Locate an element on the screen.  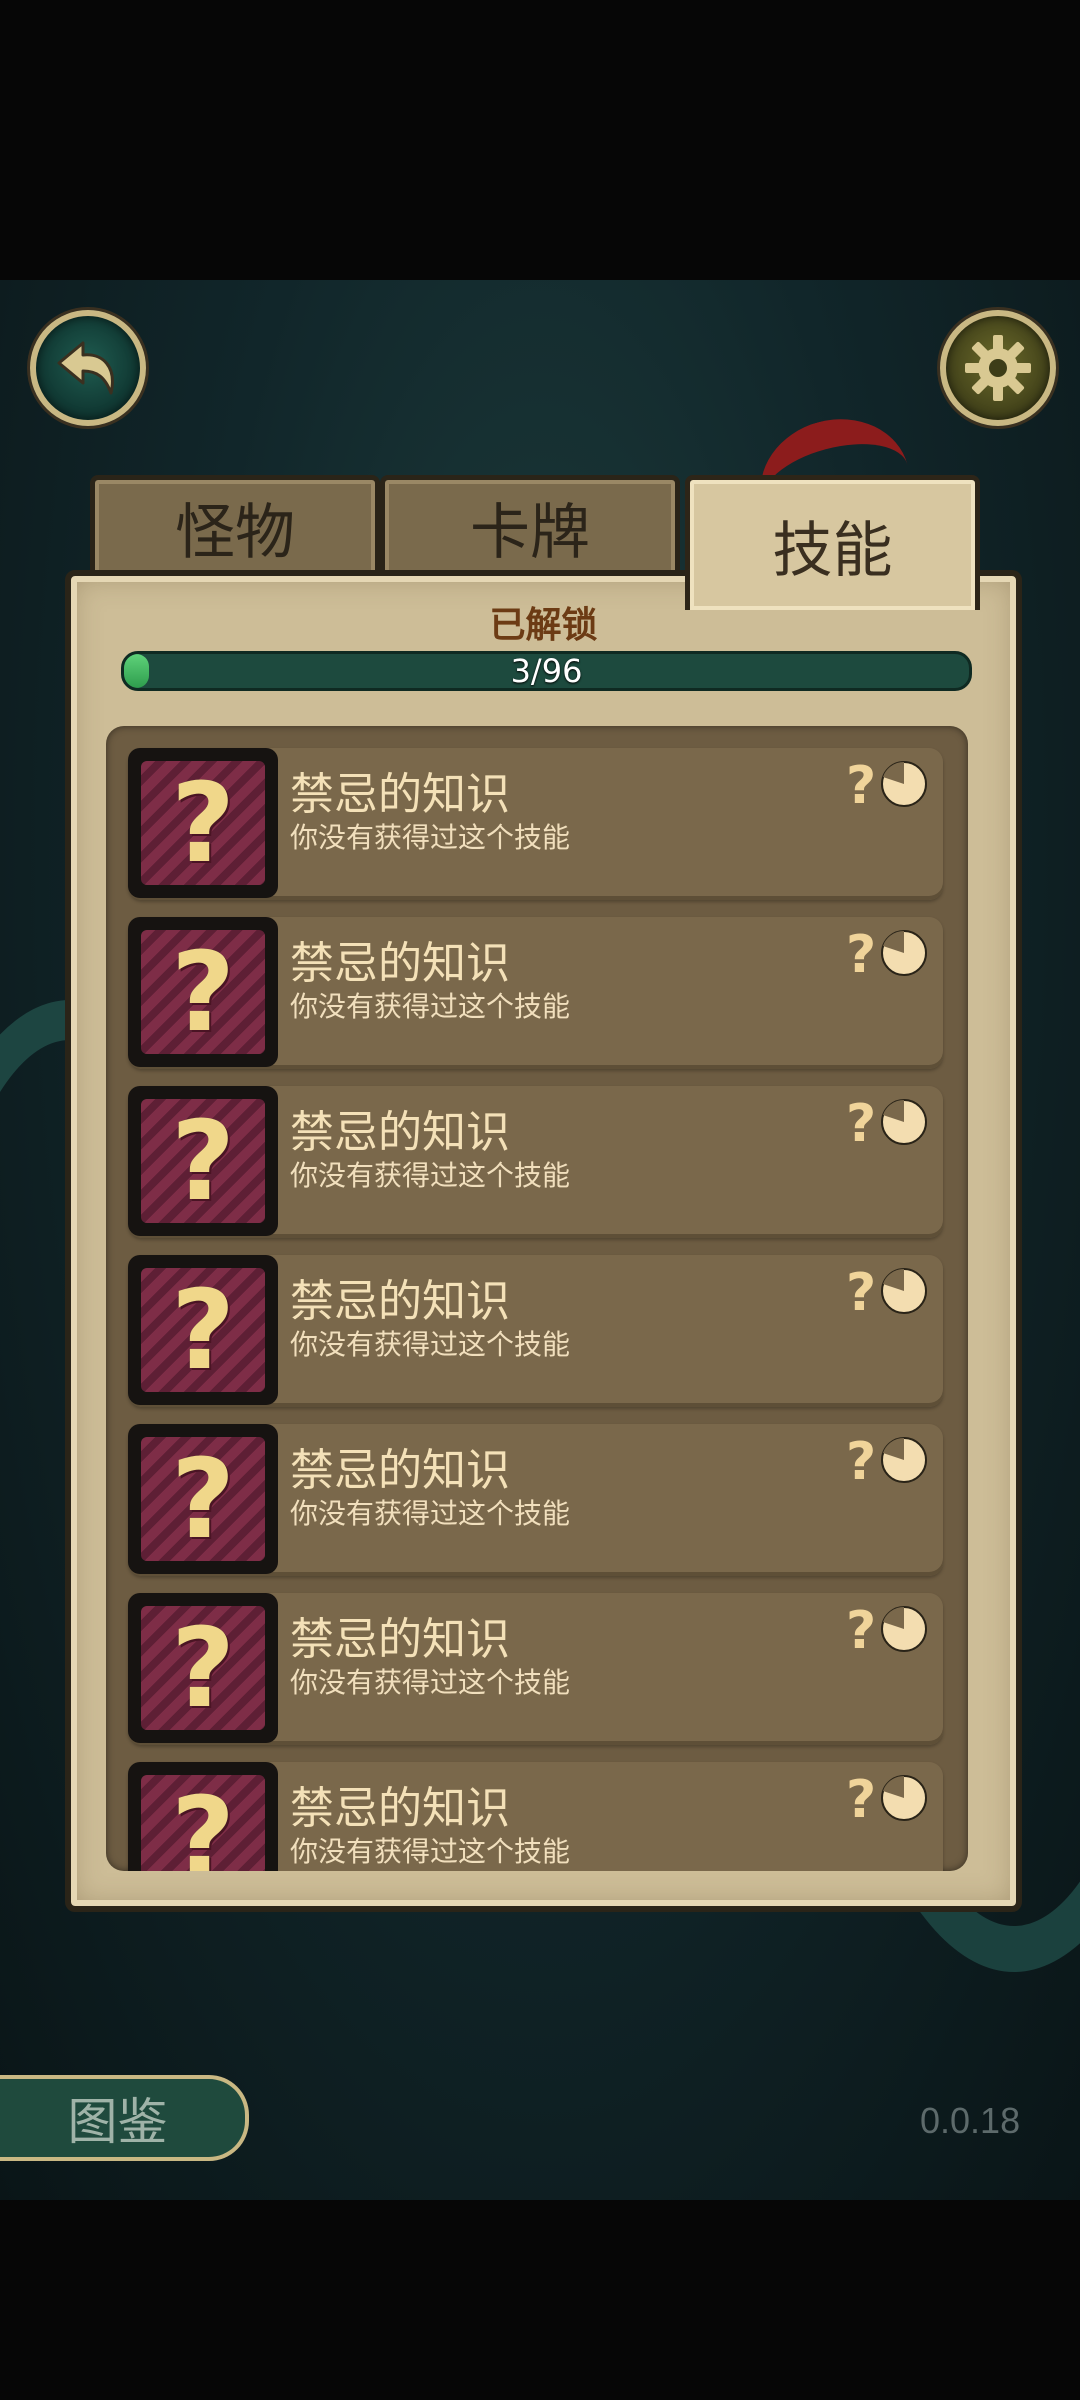
tab-cards: 卡牌 is located at coordinates (530, 525).